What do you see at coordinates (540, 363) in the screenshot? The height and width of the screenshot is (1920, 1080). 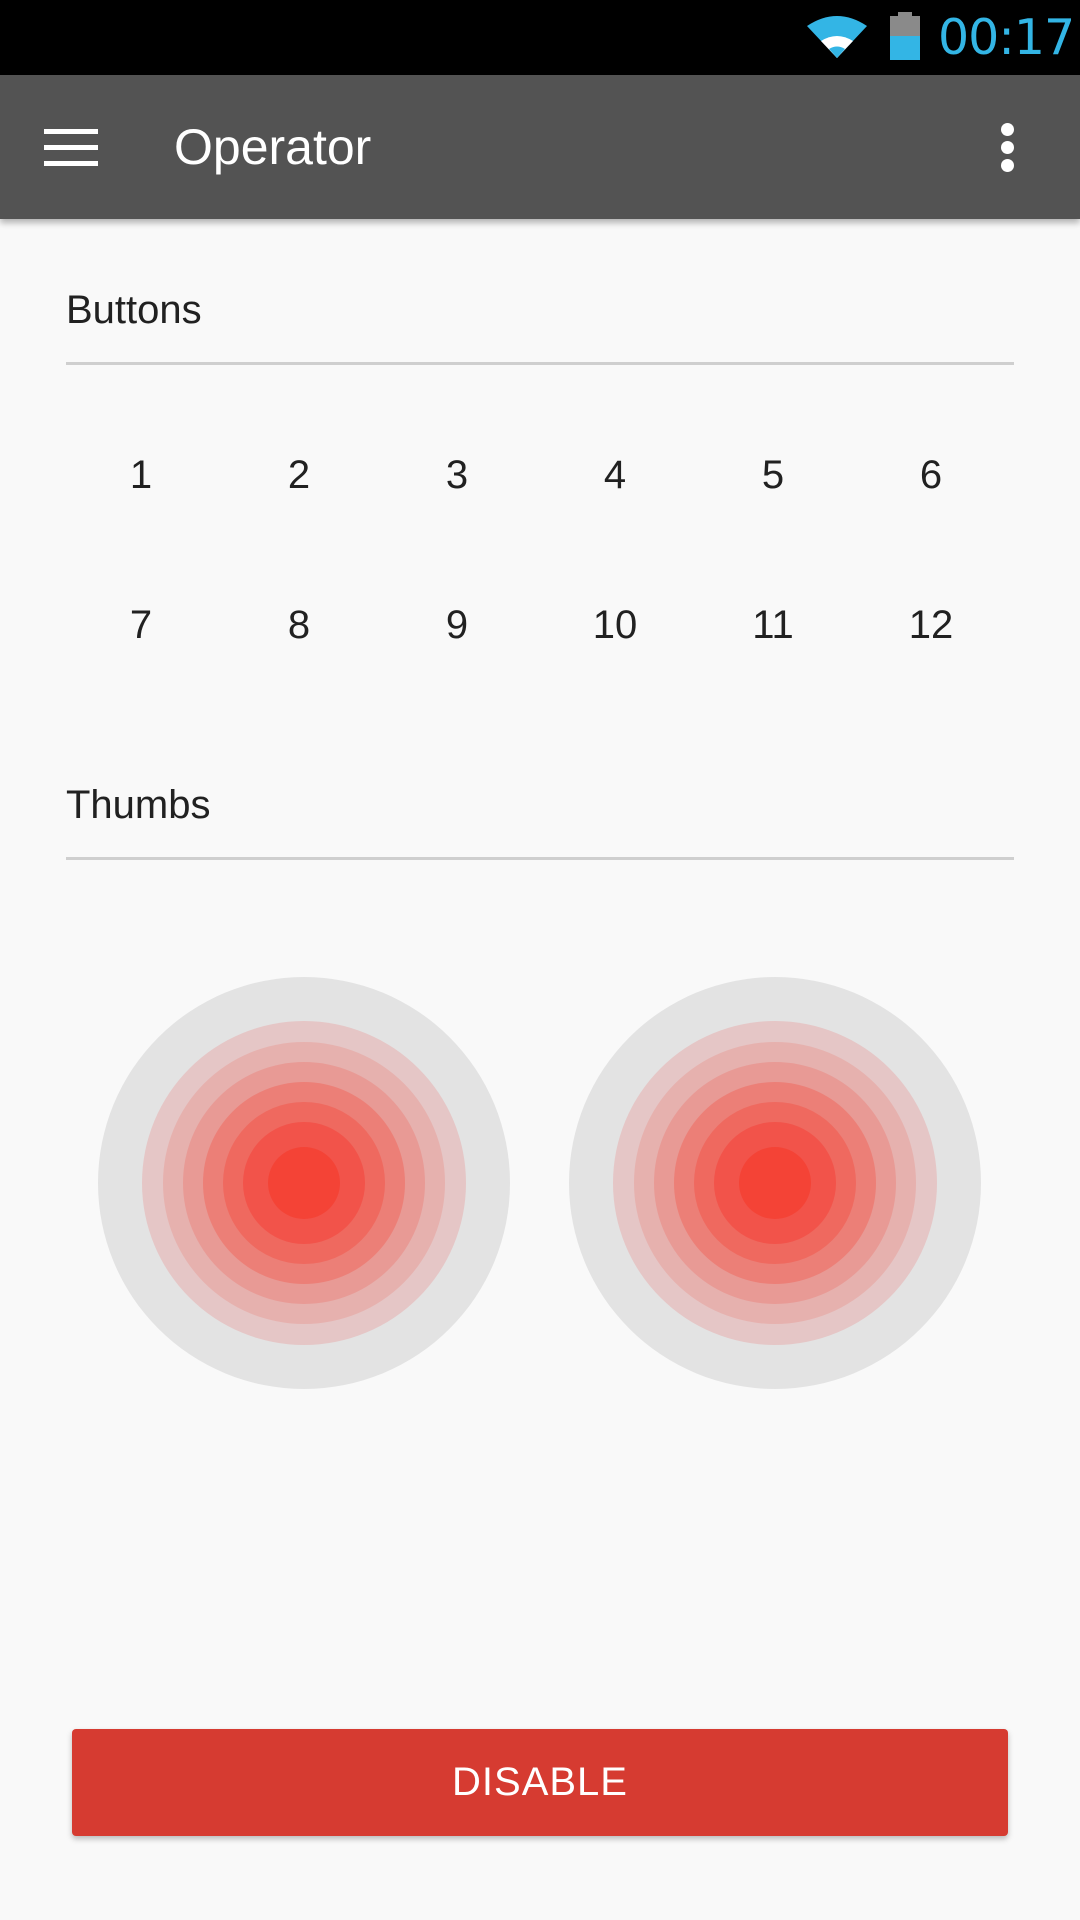 I see `buttons-section-divider` at bounding box center [540, 363].